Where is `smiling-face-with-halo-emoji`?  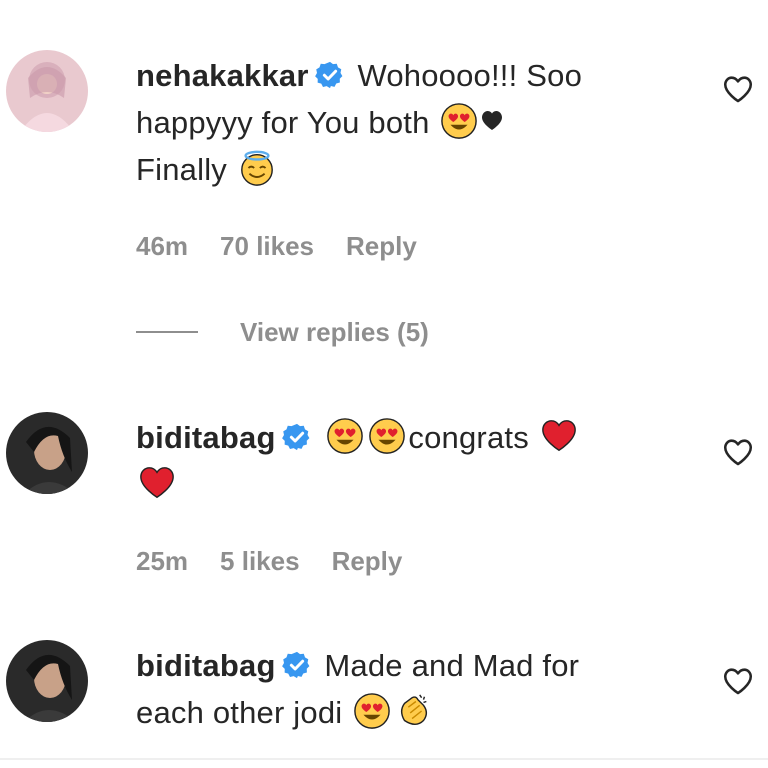 smiling-face-with-halo-emoji is located at coordinates (257, 168).